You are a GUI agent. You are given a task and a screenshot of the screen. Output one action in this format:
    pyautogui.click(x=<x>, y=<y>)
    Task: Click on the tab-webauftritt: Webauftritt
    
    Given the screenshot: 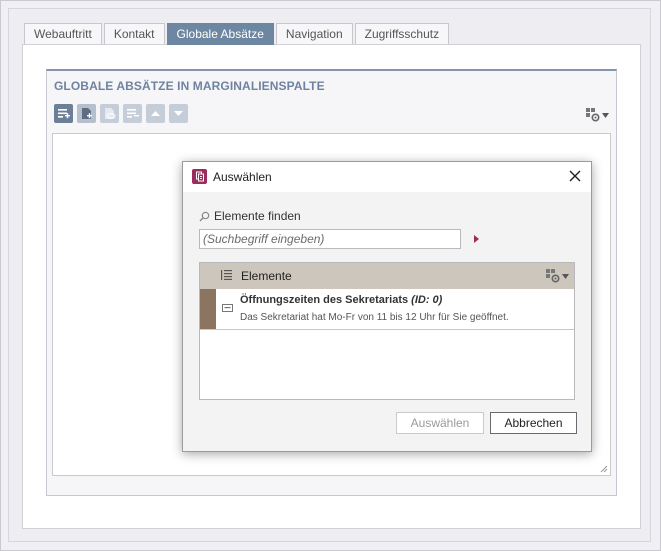 What is the action you would take?
    pyautogui.click(x=63, y=33)
    